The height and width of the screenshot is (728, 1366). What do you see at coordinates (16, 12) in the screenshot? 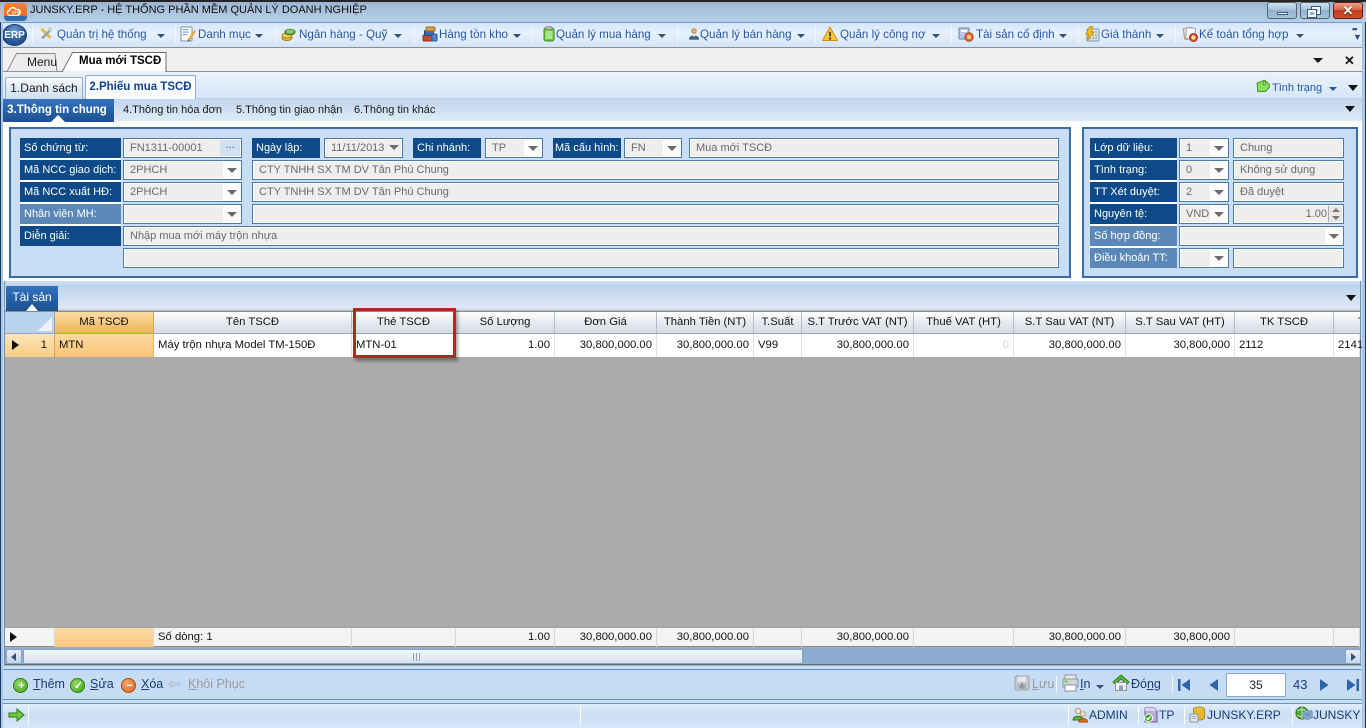
I see `svg-text: ERP` at bounding box center [16, 12].